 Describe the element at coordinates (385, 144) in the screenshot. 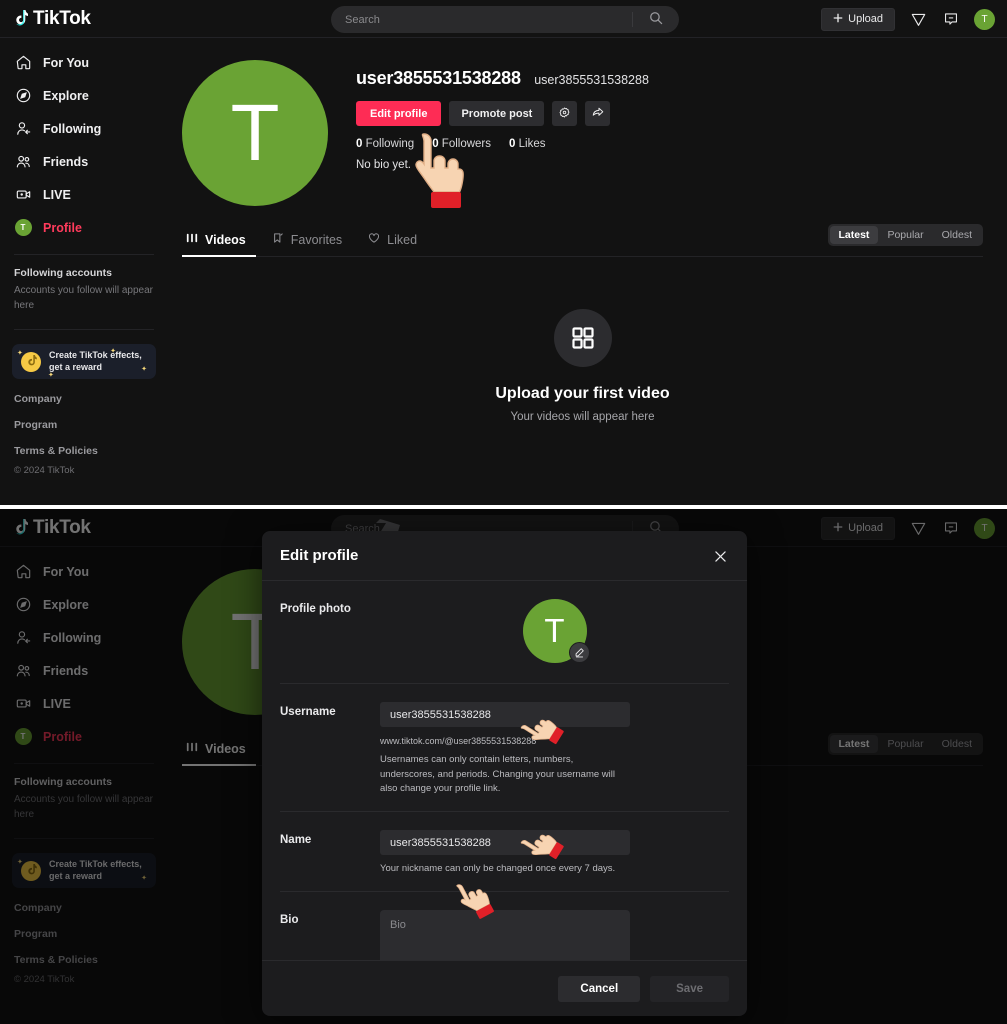

I see `stat-following: 0 Following` at that location.